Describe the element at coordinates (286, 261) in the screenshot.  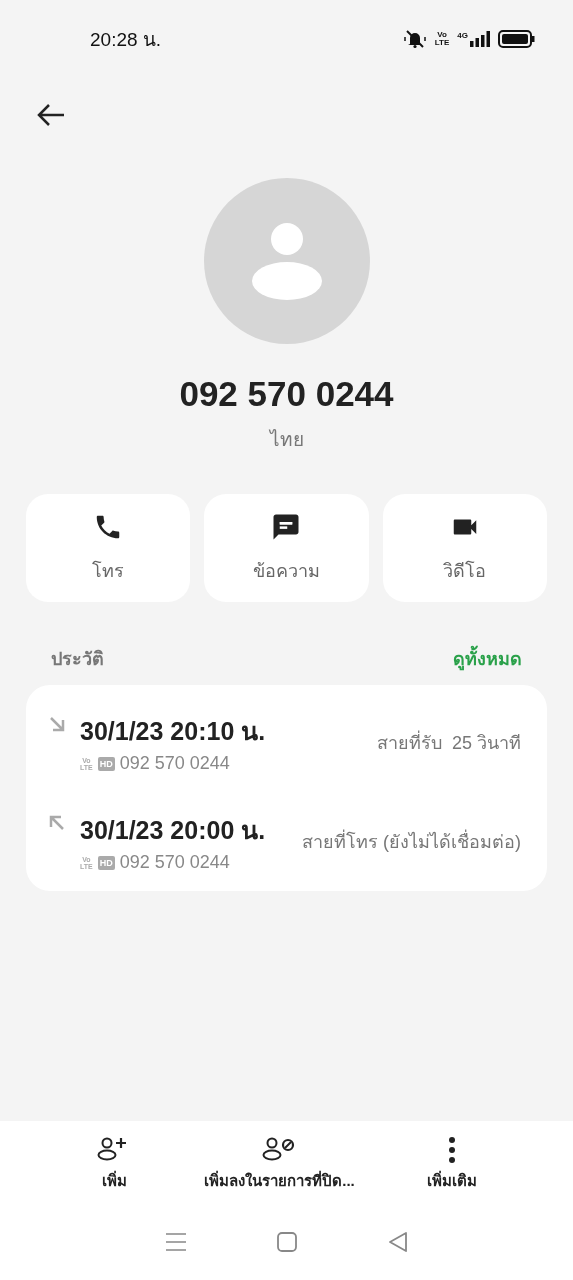
I see `avatar-icon` at that location.